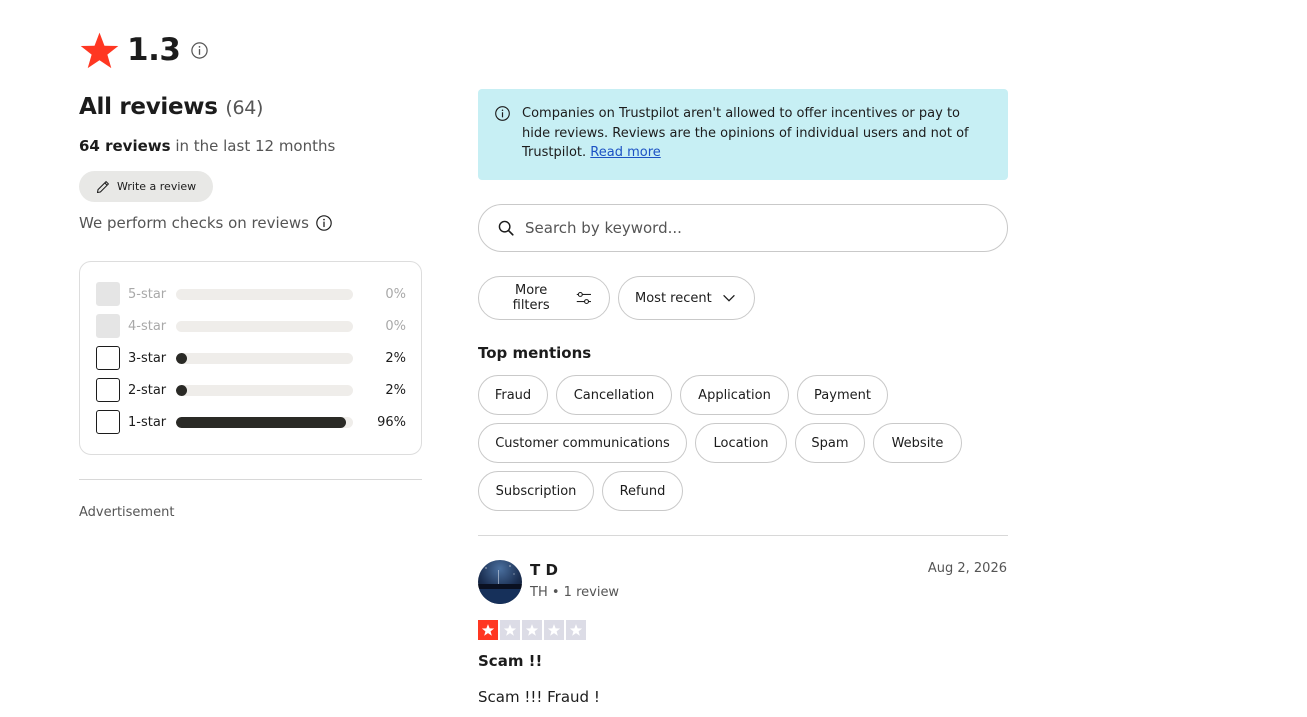 This screenshot has width=1307, height=717. What do you see at coordinates (614, 395) in the screenshot?
I see `mention-chip-cancellation: Cancellation` at bounding box center [614, 395].